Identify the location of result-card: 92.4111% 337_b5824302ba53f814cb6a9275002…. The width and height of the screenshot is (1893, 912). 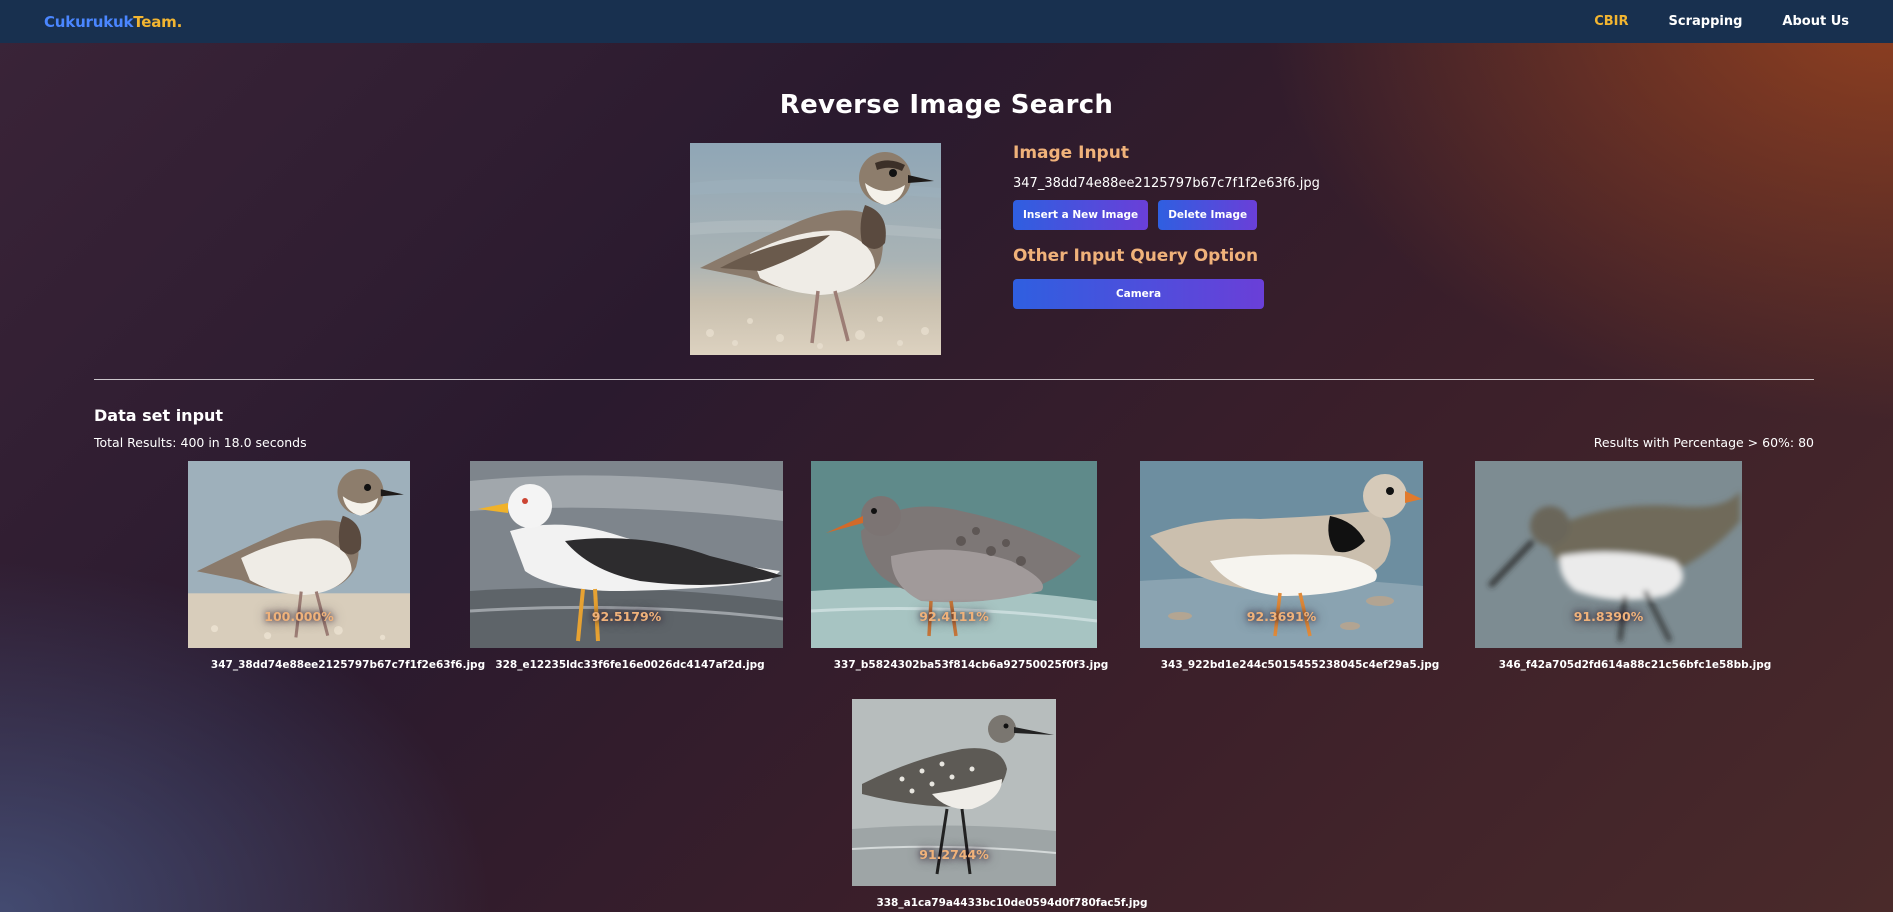
(971, 566).